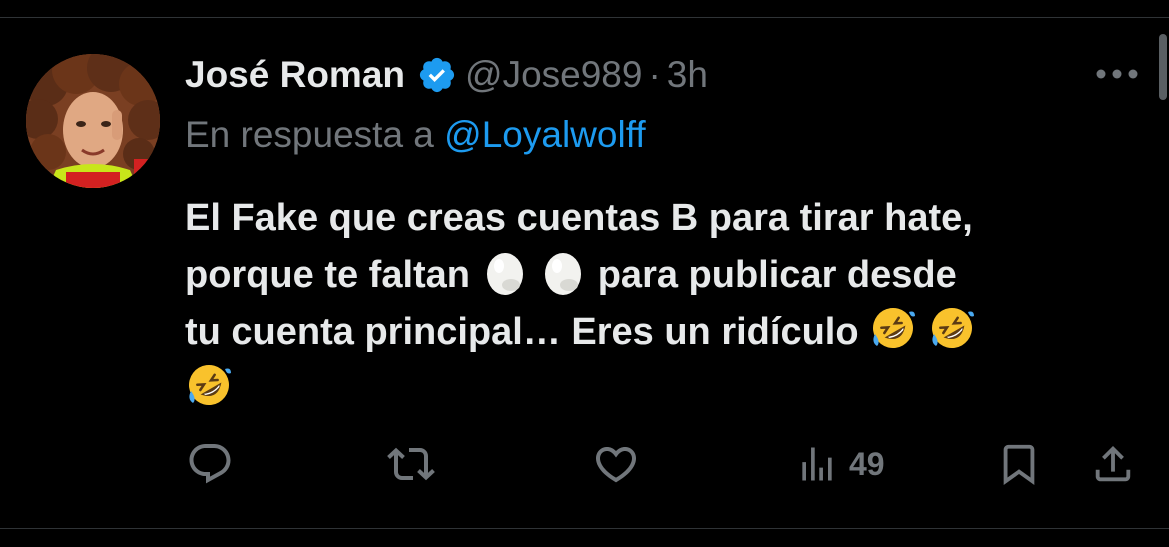  What do you see at coordinates (295, 75) in the screenshot?
I see `display-name: José Roman` at bounding box center [295, 75].